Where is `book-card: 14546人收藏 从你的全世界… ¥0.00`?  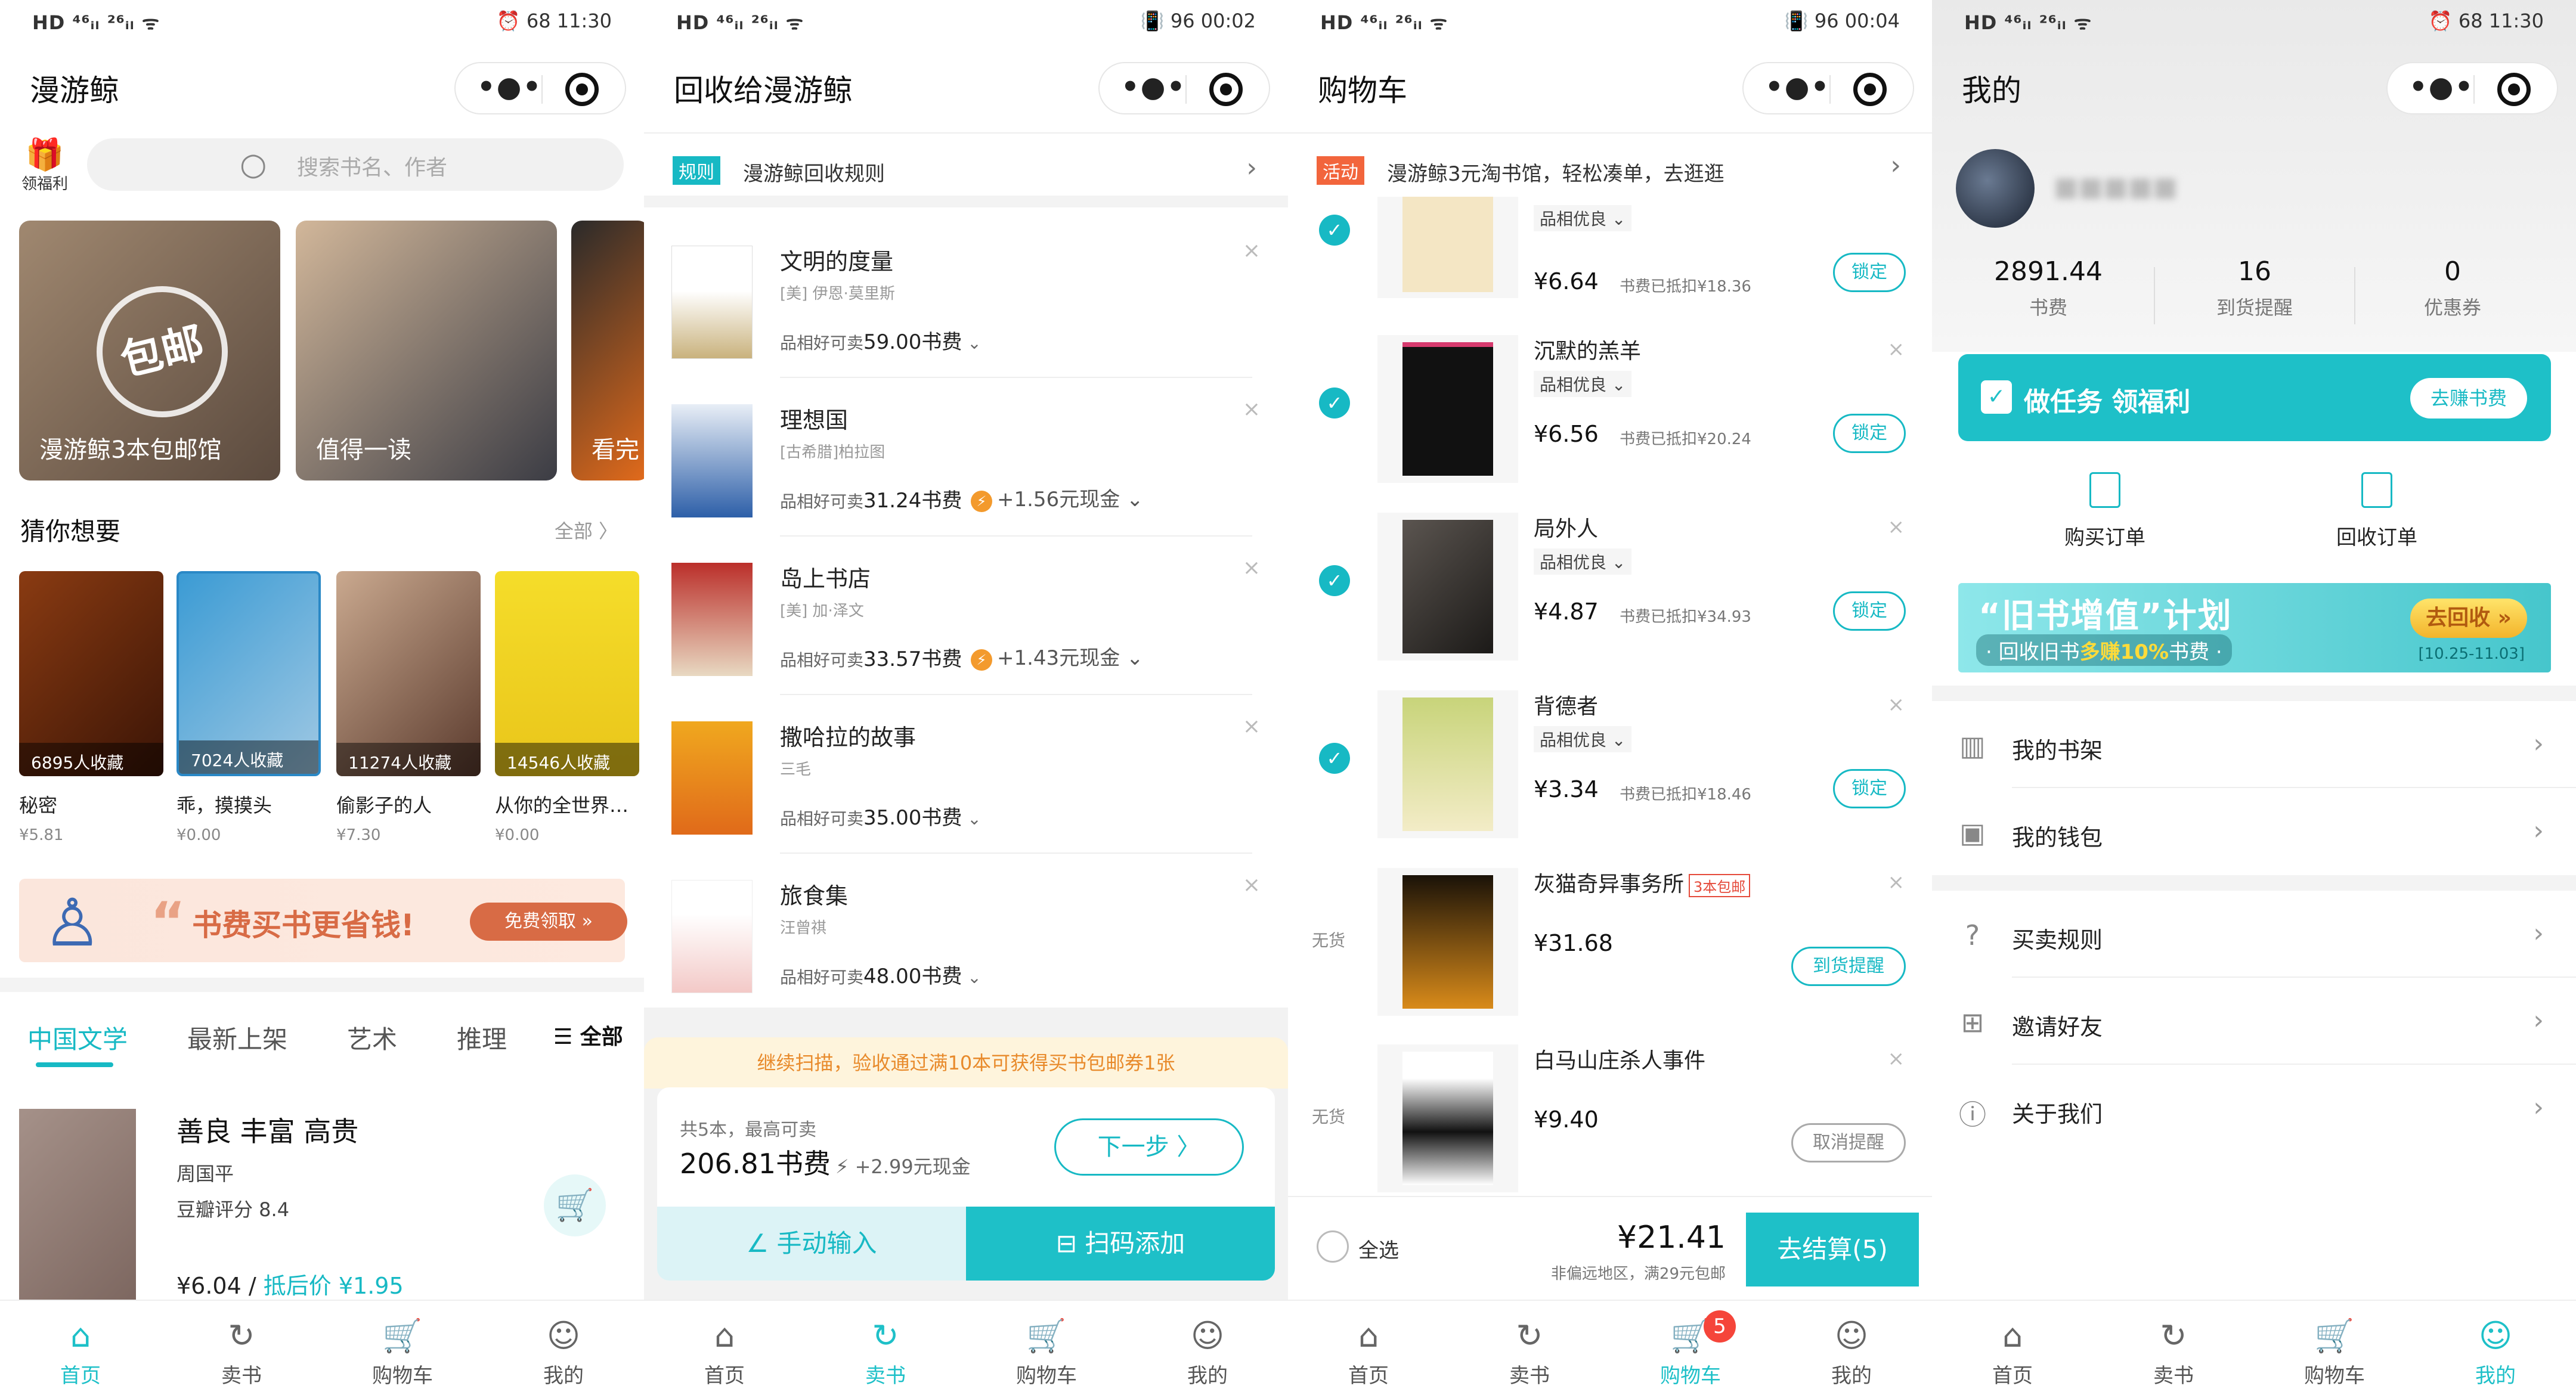
book-card: 14546人收藏 从你的全世界… ¥0.00 is located at coordinates (567, 707).